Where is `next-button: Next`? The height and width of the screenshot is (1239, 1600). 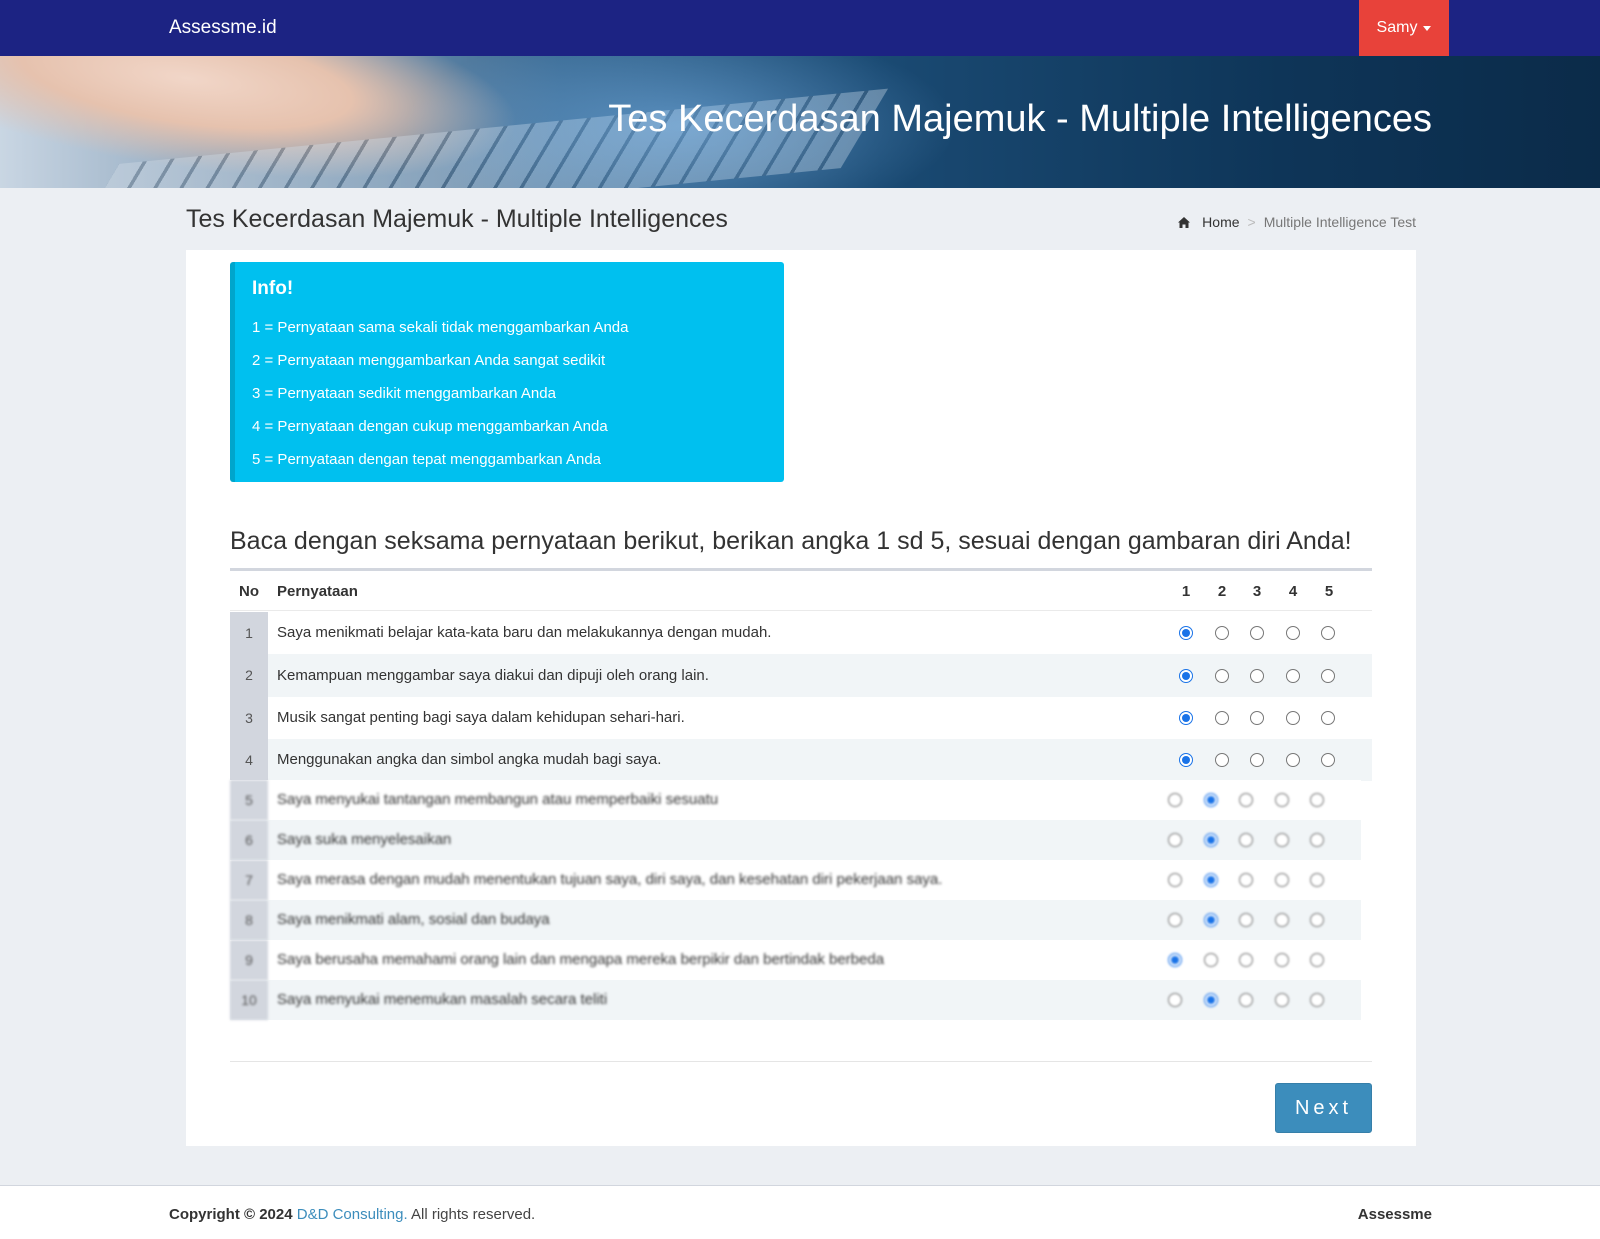
next-button: Next is located at coordinates (1323, 1108).